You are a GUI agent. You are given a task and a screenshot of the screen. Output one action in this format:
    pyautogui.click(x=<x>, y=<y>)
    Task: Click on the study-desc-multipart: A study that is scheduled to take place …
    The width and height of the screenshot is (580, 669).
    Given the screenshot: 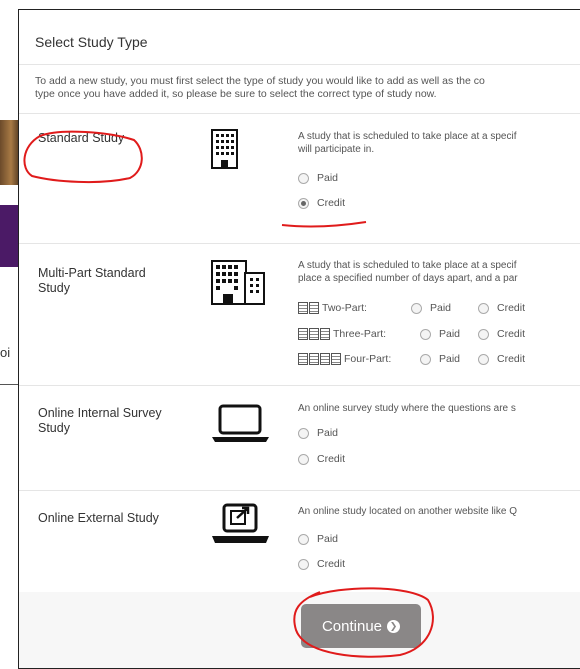 What is the action you would take?
    pyautogui.click(x=408, y=272)
    